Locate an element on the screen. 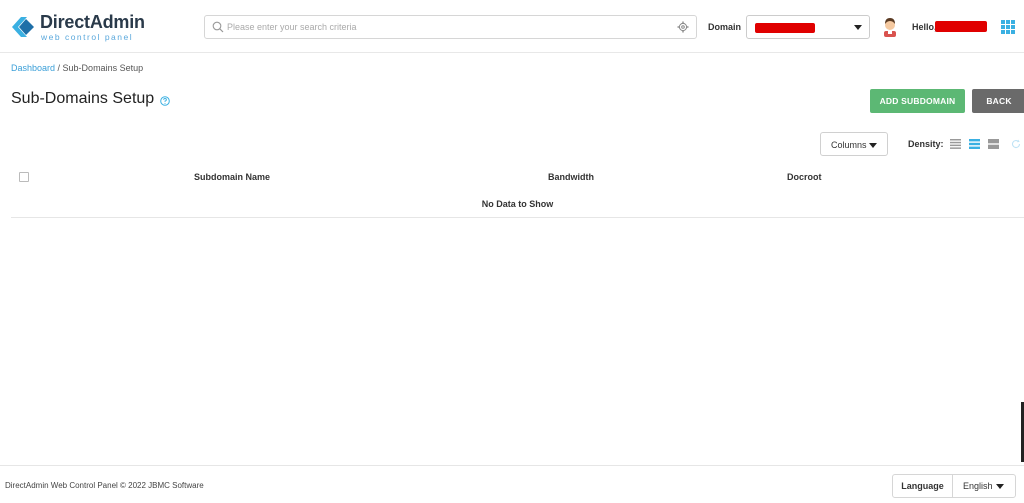 This screenshot has width=1024, height=503. help-icon is located at coordinates (165, 101).